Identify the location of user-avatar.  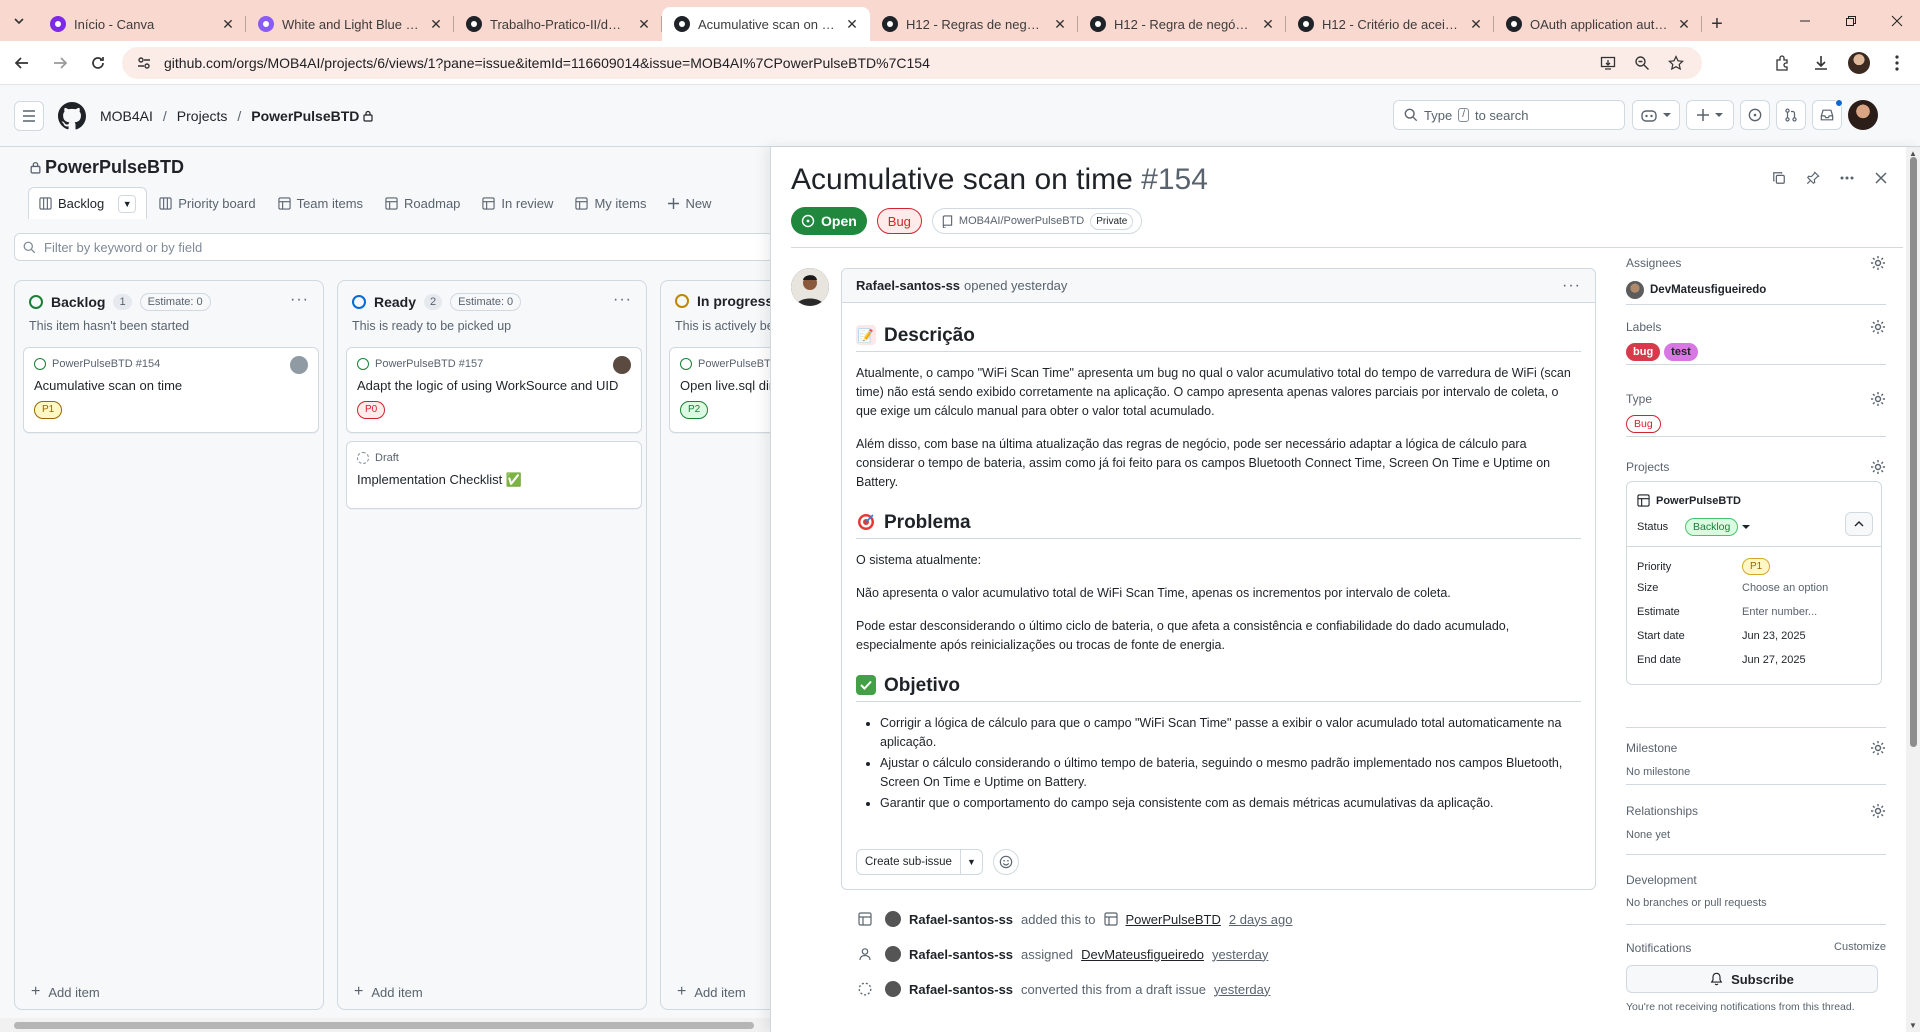
(1863, 115).